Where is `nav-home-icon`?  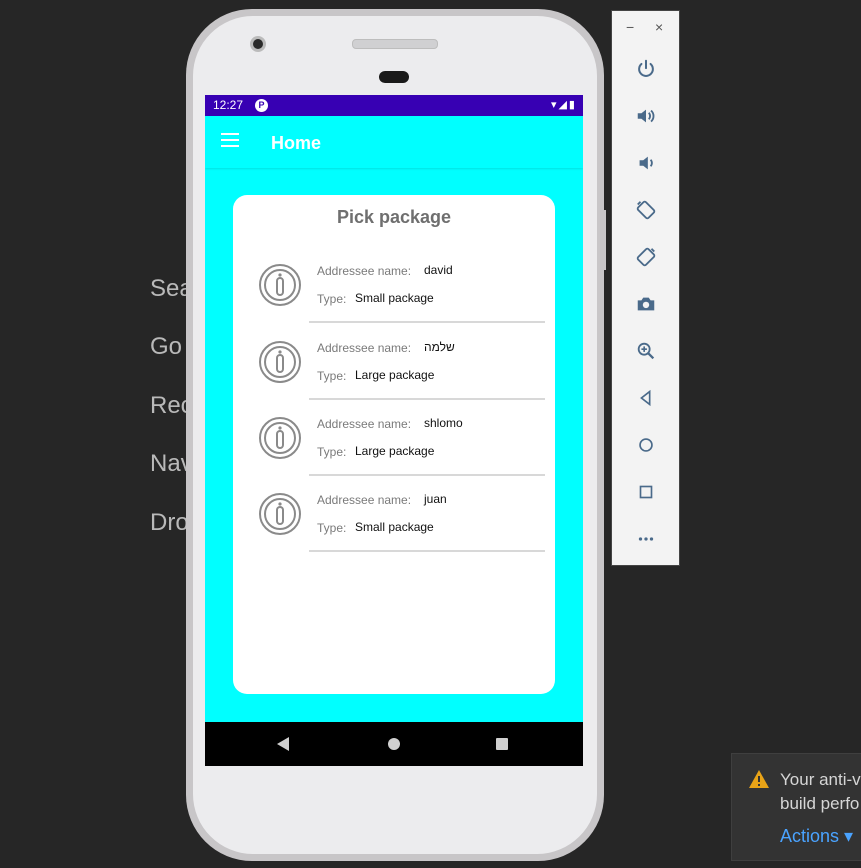 nav-home-icon is located at coordinates (394, 744).